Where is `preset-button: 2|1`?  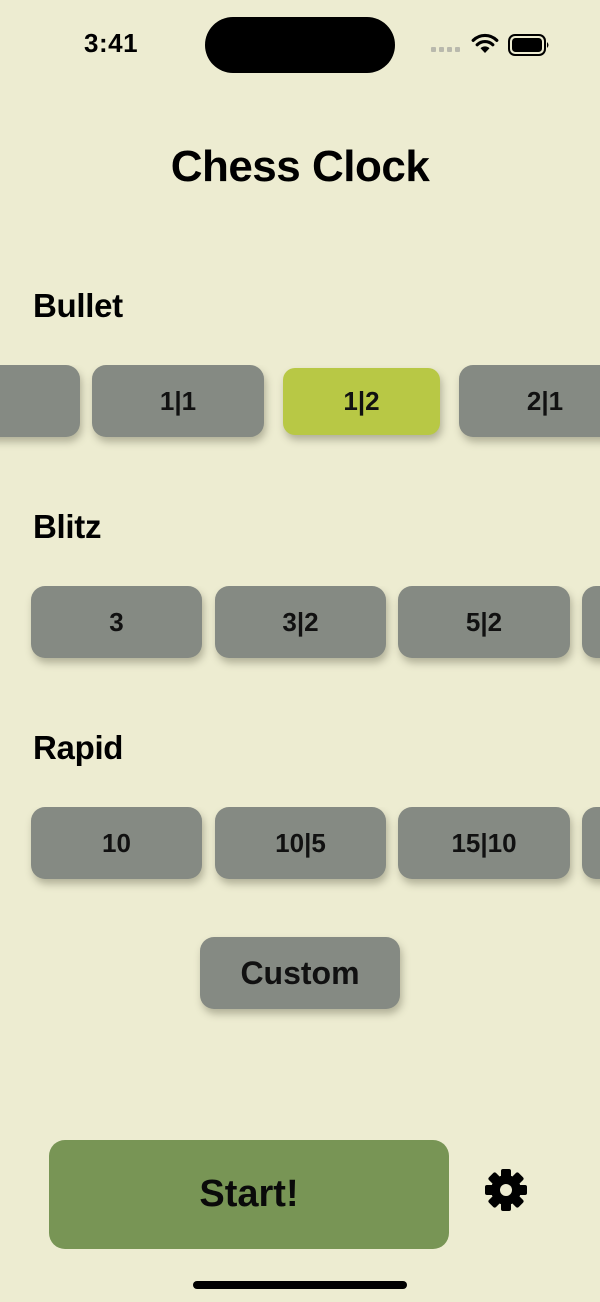 preset-button: 2|1 is located at coordinates (529, 401).